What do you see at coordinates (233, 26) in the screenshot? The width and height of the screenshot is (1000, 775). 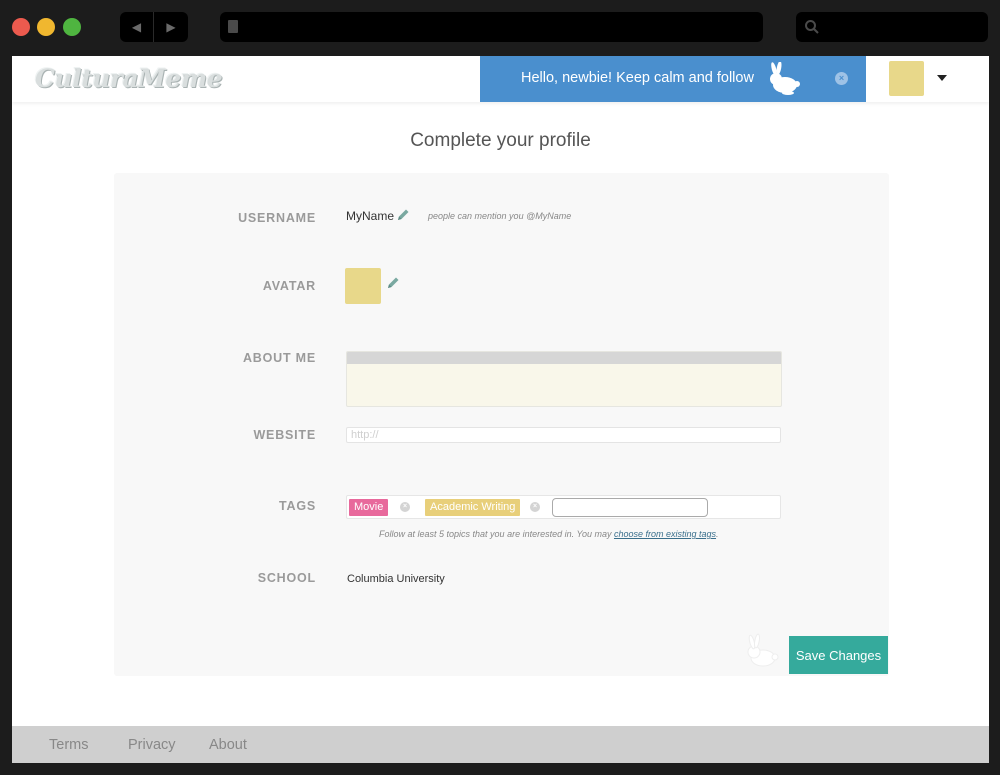 I see `page-icon` at bounding box center [233, 26].